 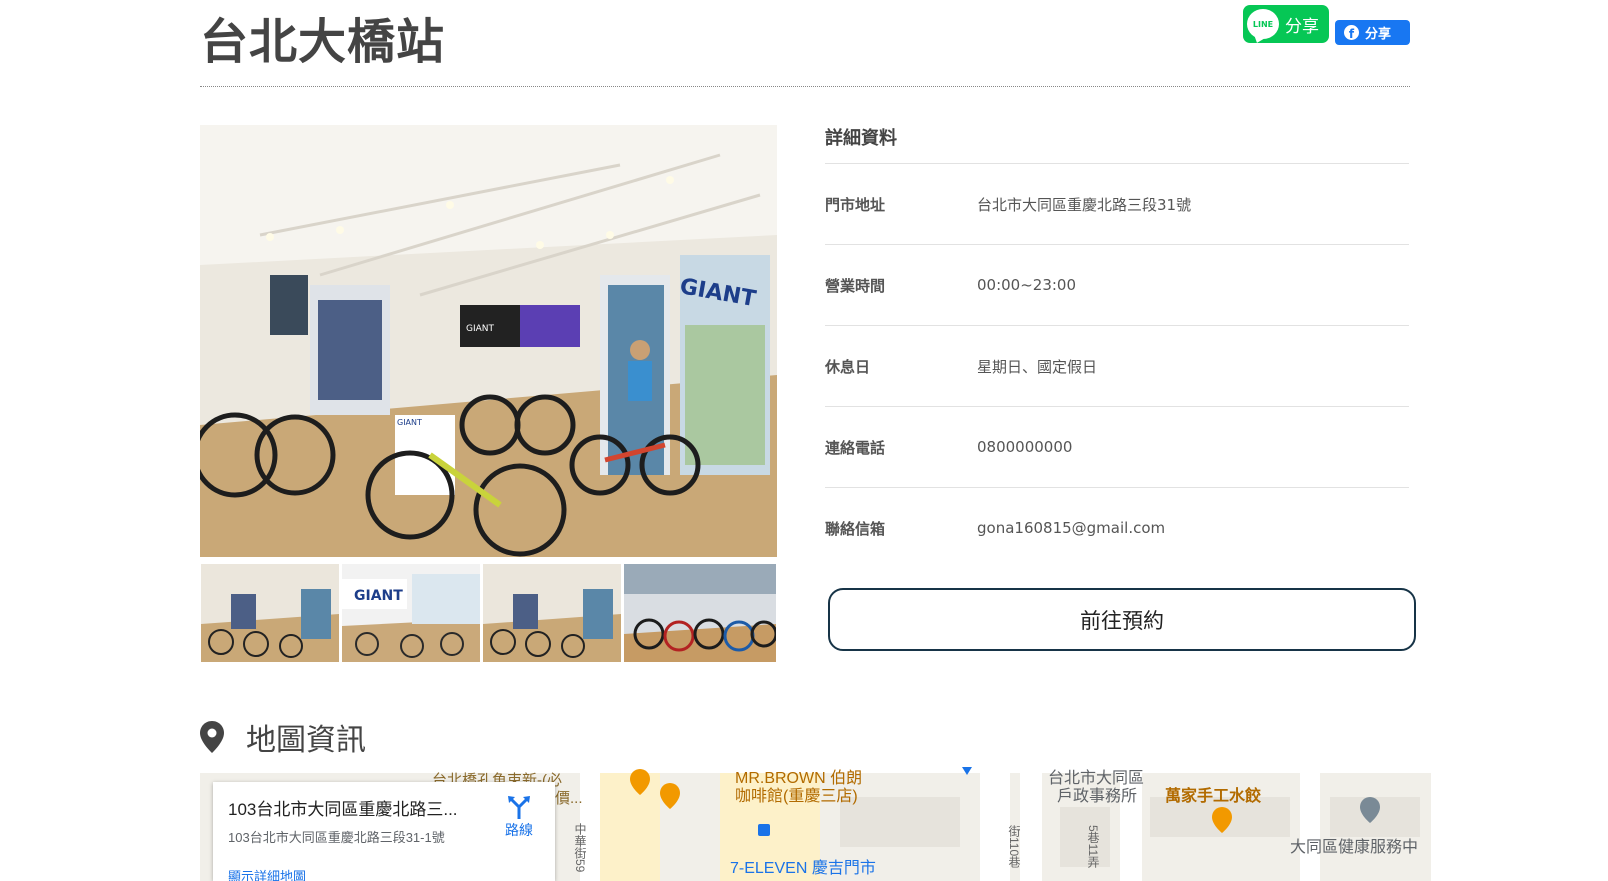 I want to click on map-label: 萬家手工水餃, so click(x=1213, y=796).